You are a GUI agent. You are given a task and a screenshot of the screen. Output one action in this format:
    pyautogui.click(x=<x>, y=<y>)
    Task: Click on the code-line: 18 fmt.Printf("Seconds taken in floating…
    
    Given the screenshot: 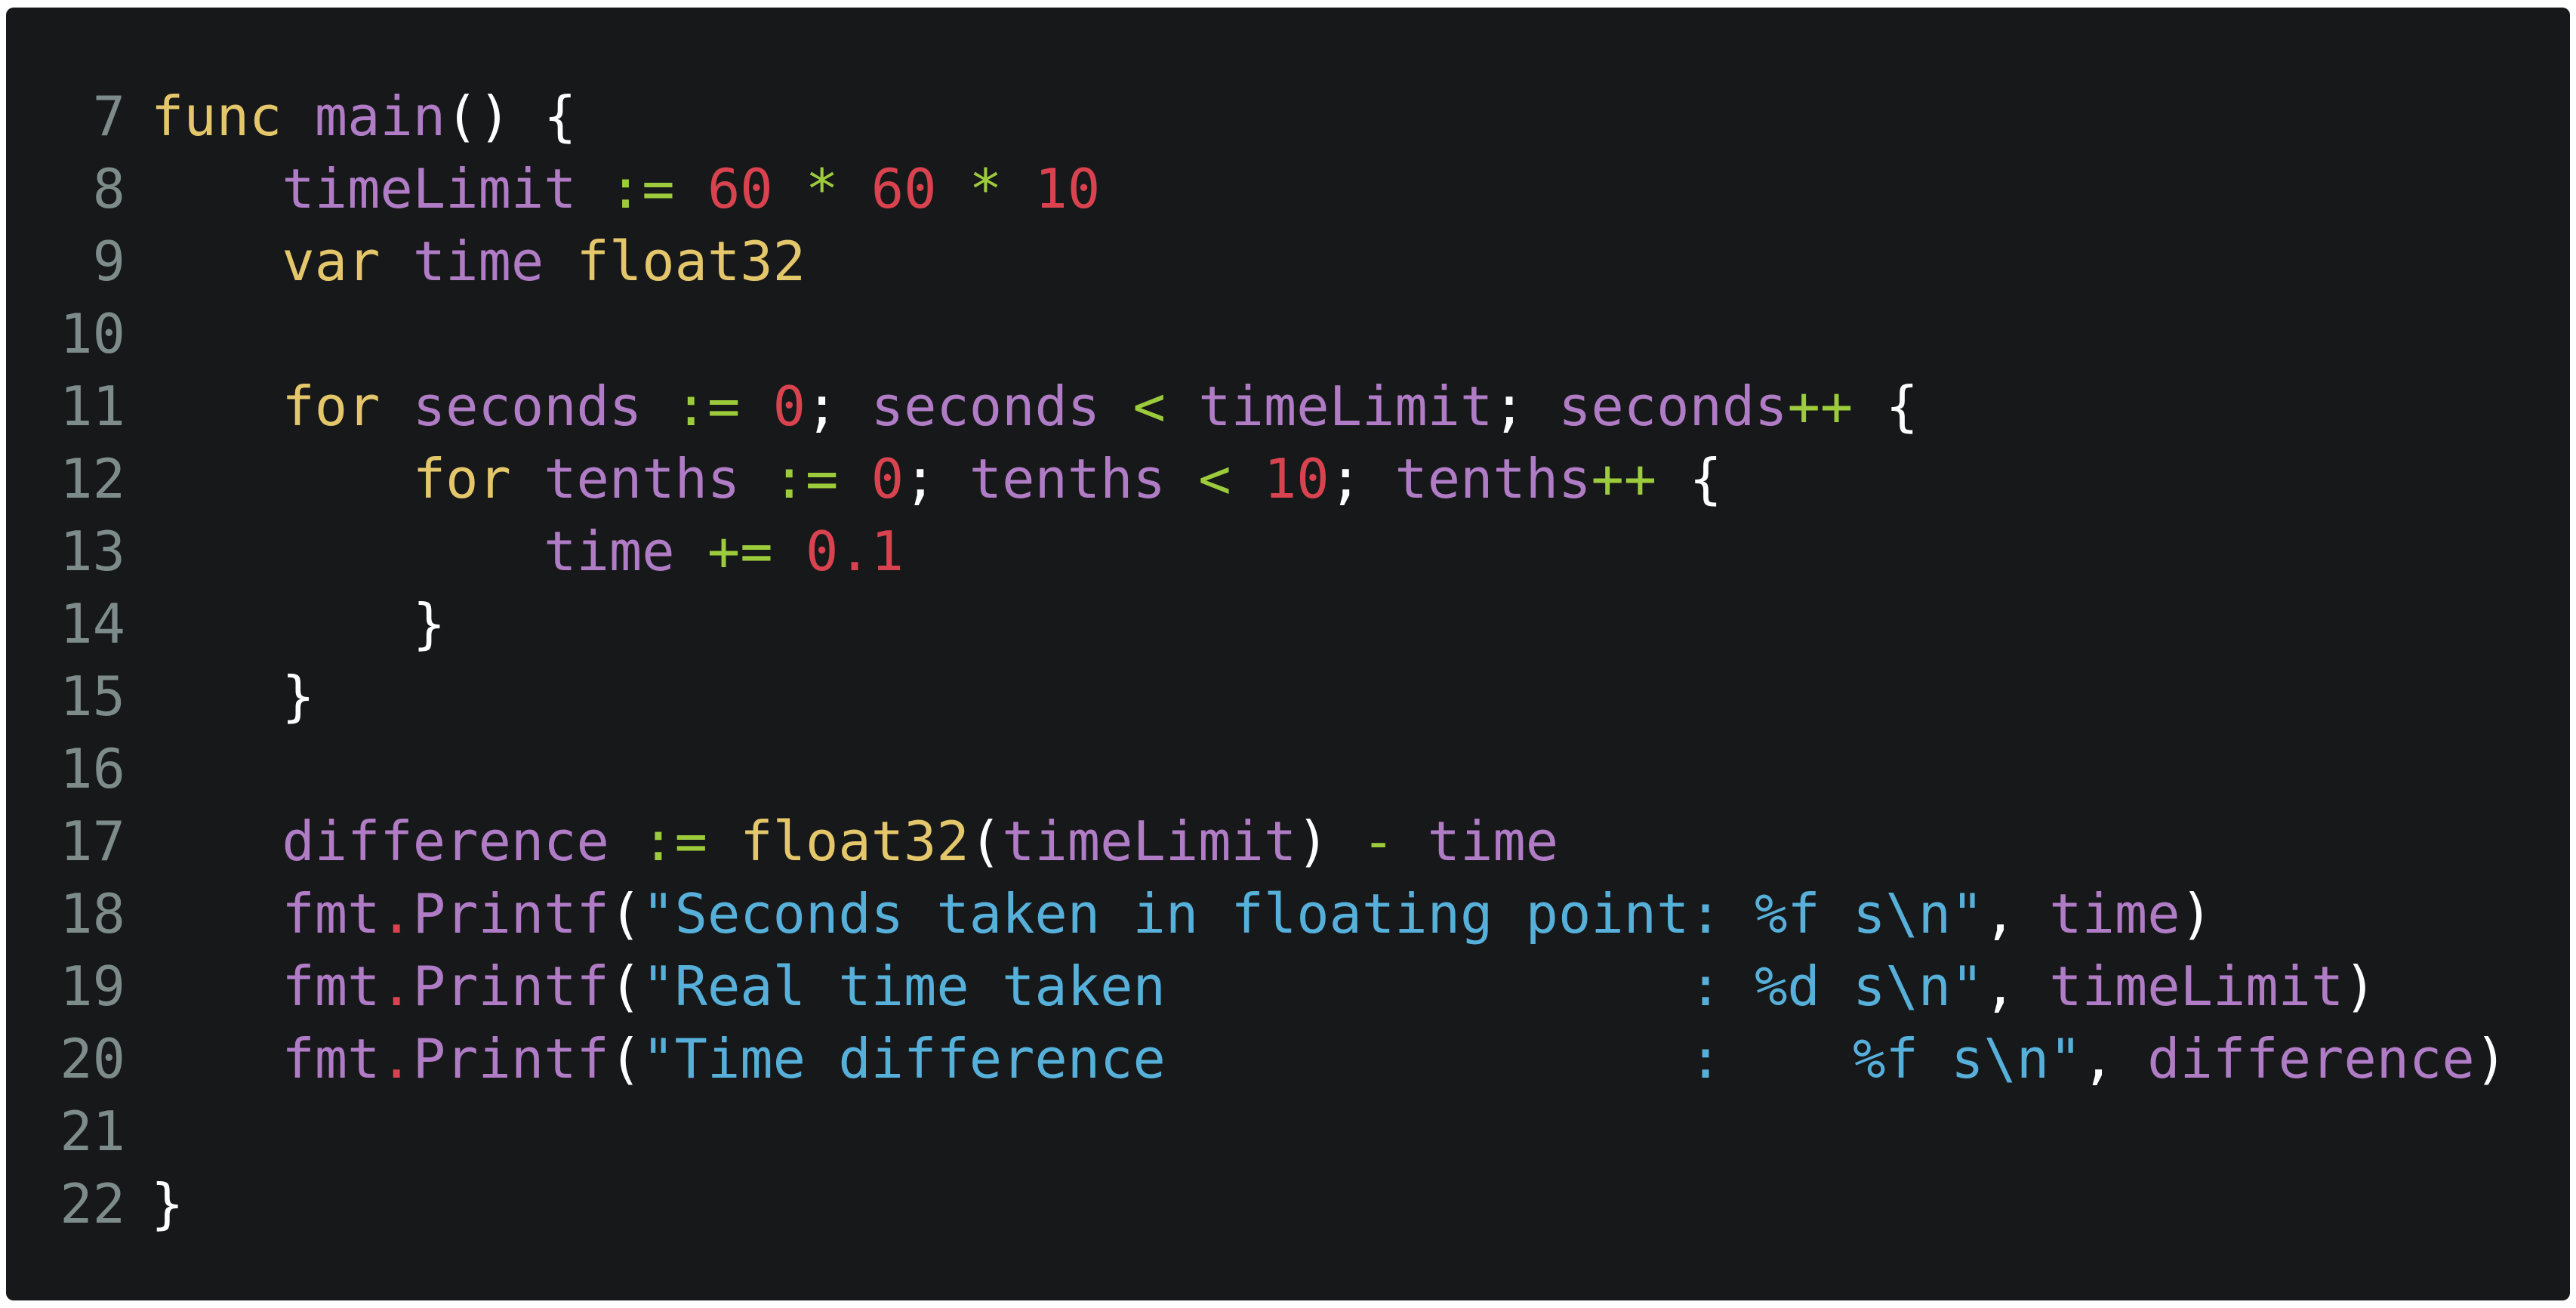 What is the action you would take?
    pyautogui.click(x=1288, y=914)
    